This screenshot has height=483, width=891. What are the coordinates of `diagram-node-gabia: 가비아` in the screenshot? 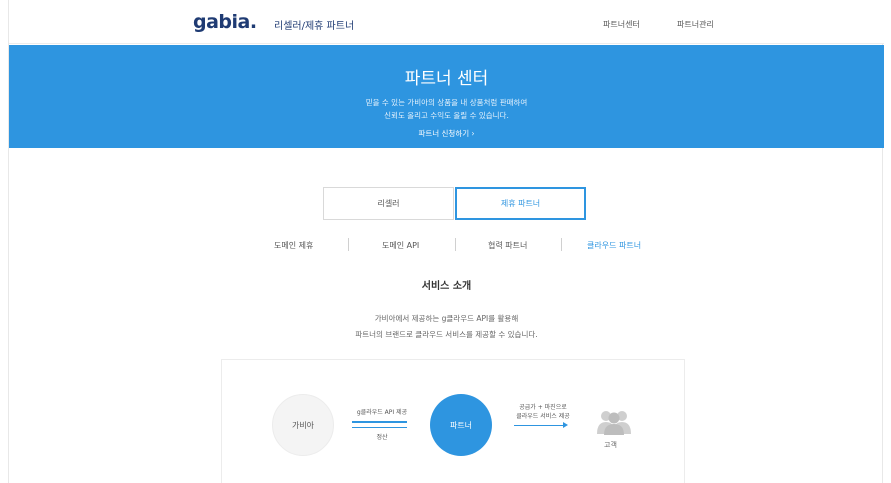 It's located at (303, 425).